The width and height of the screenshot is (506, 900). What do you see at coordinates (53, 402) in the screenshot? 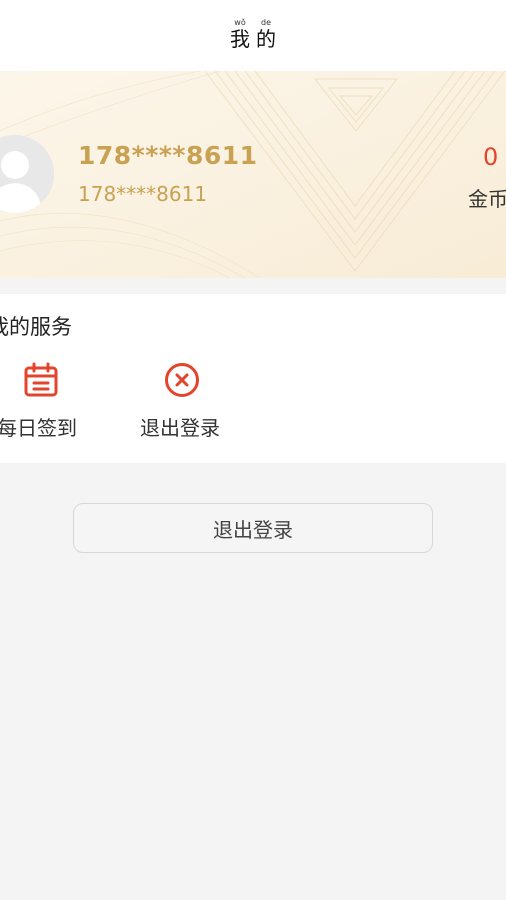
I see `daily-checkin-button: 每日签到` at bounding box center [53, 402].